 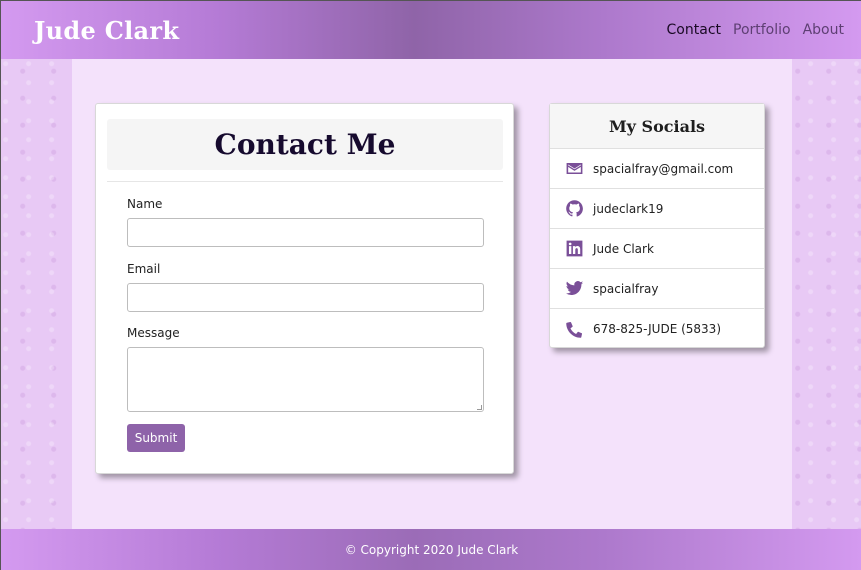 What do you see at coordinates (626, 288) in the screenshot?
I see `social-twitter-text: spacialfray` at bounding box center [626, 288].